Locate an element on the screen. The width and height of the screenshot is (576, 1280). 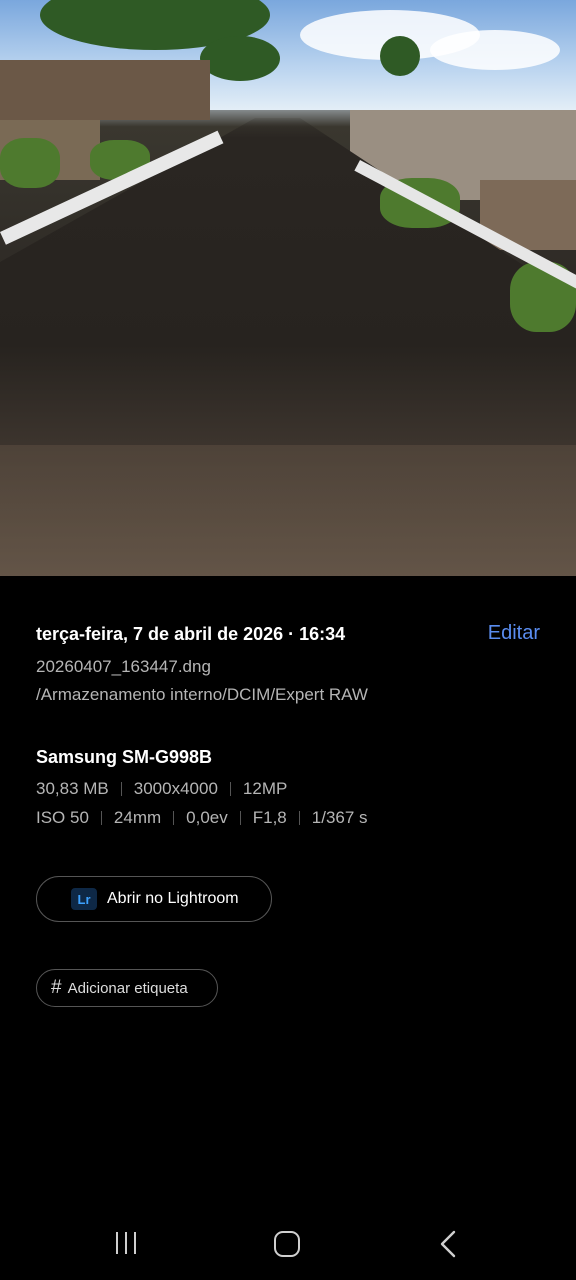
focal-length: 24mm is located at coordinates (137, 817).